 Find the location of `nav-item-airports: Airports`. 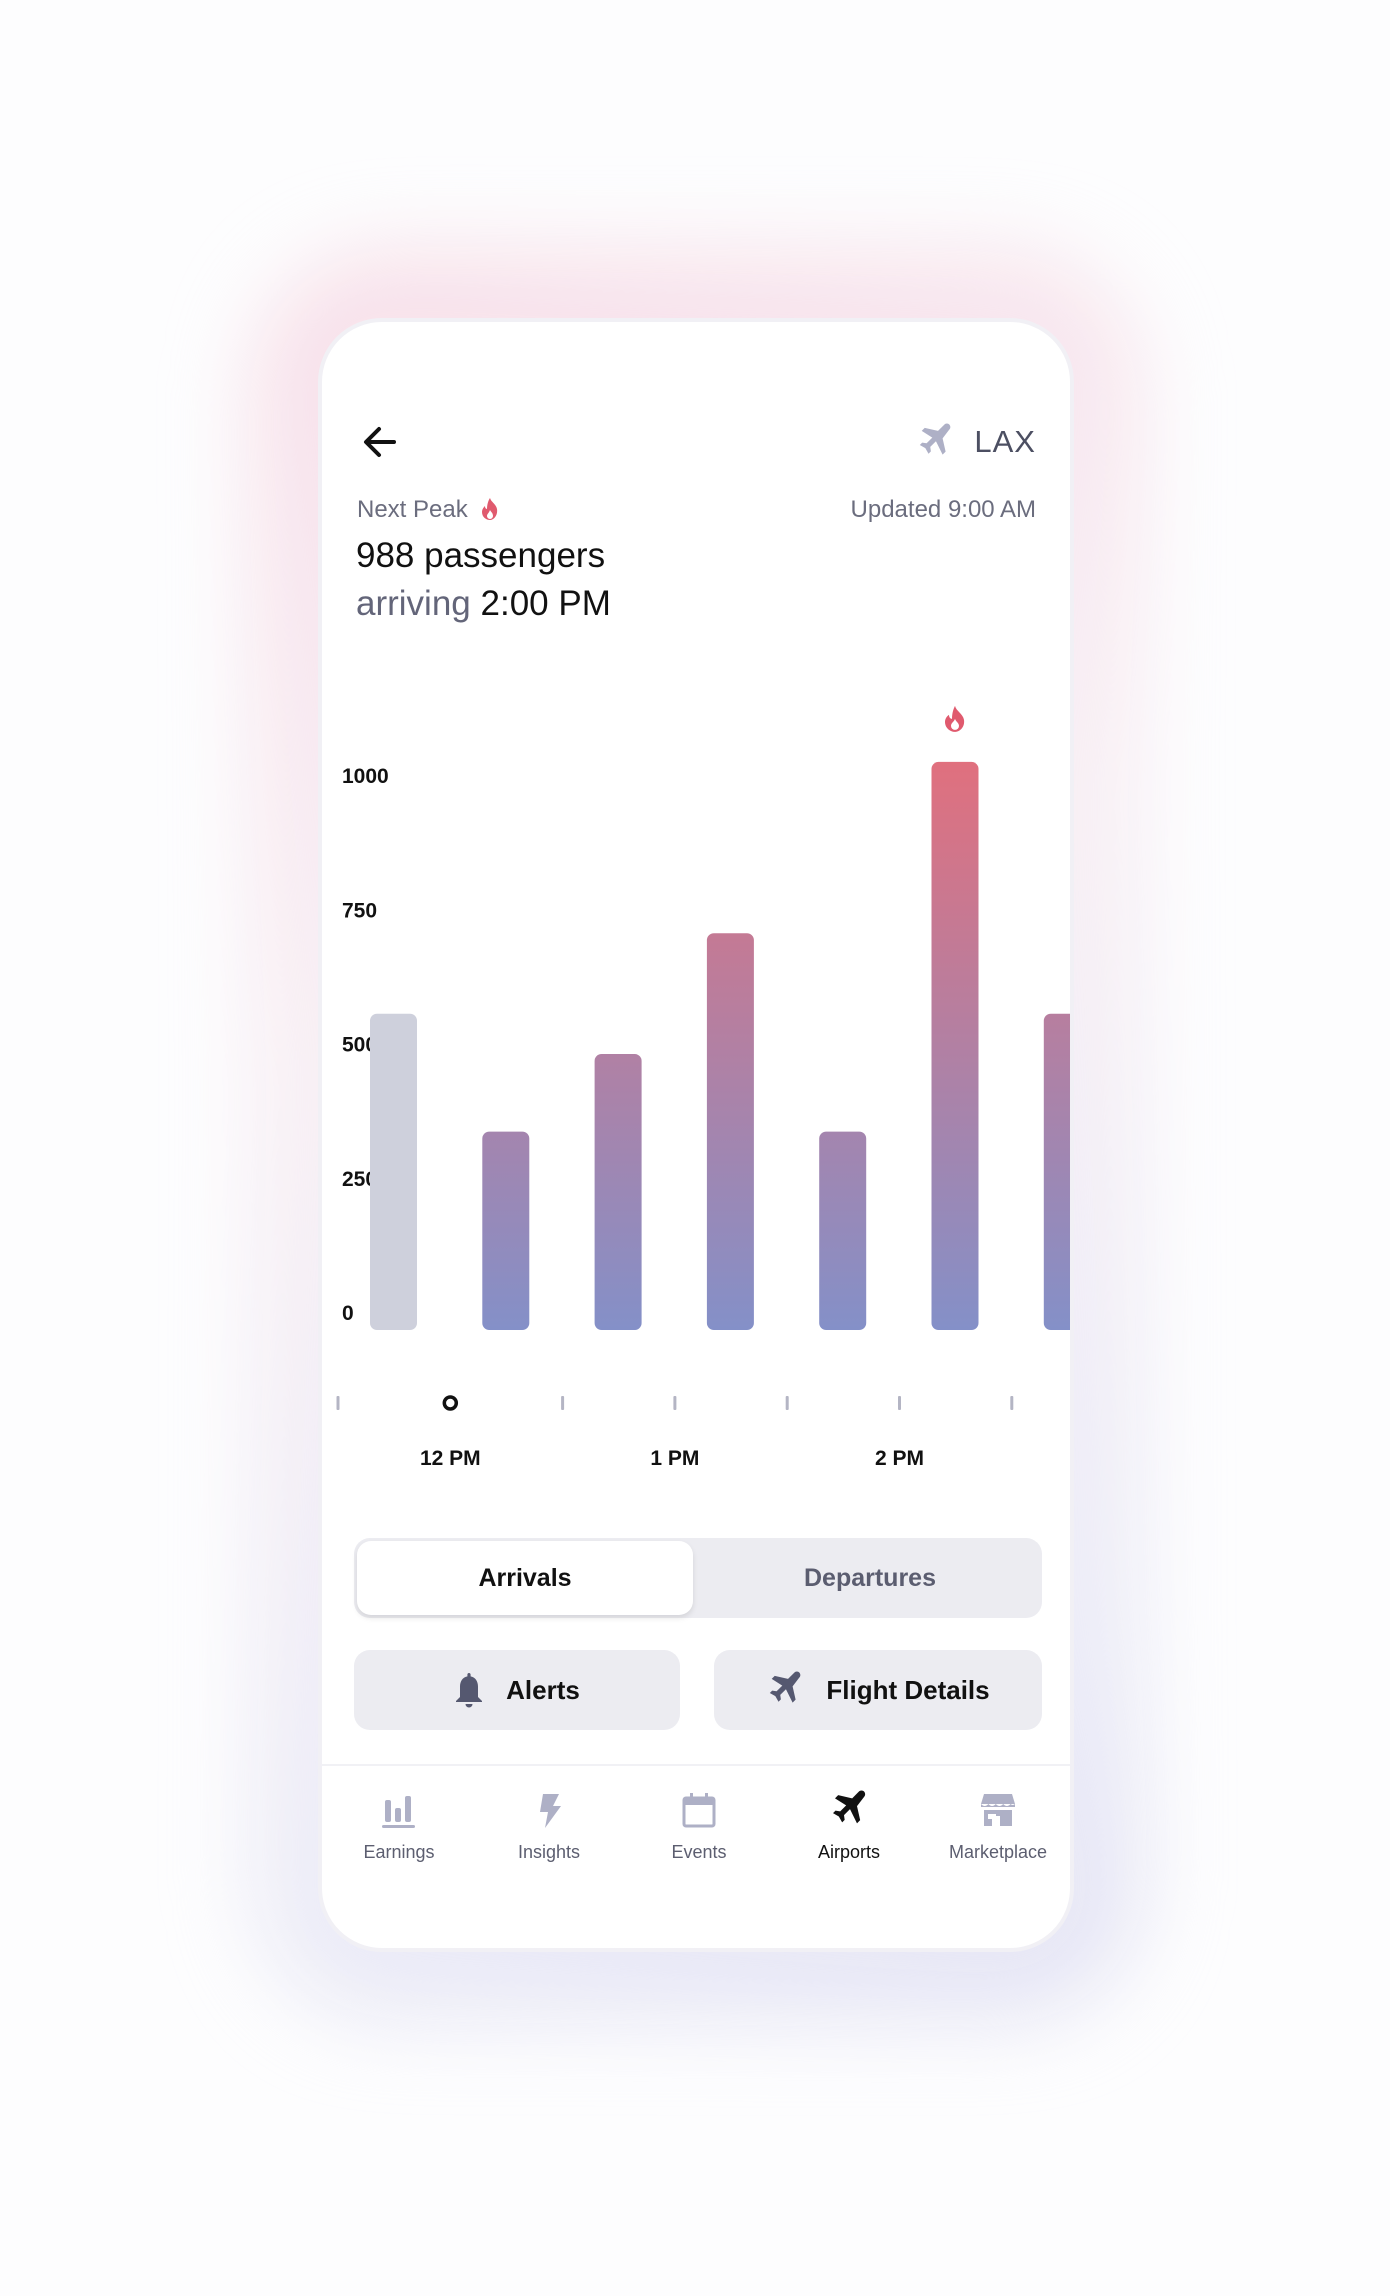

nav-item-airports: Airports is located at coordinates (849, 1822).